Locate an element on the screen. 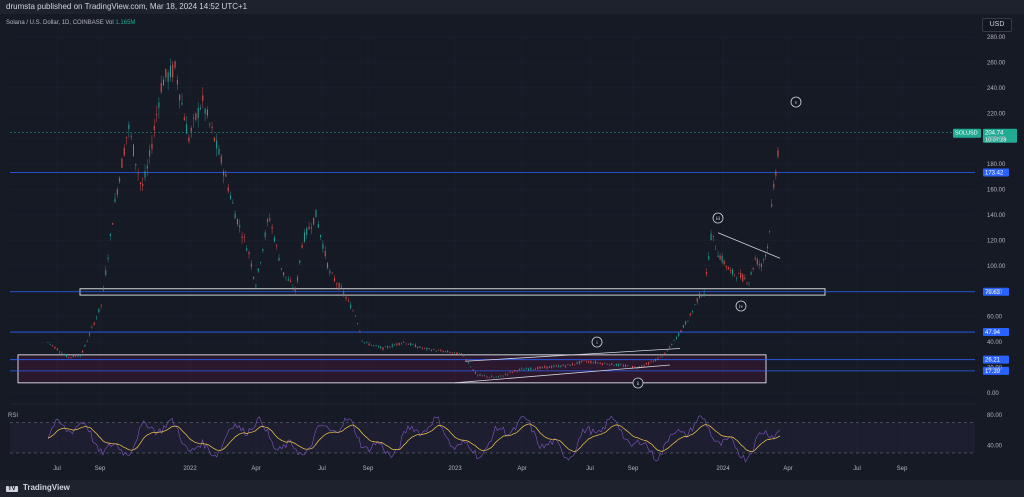 The height and width of the screenshot is (497, 1024). footer-bar is located at coordinates (512, 488).